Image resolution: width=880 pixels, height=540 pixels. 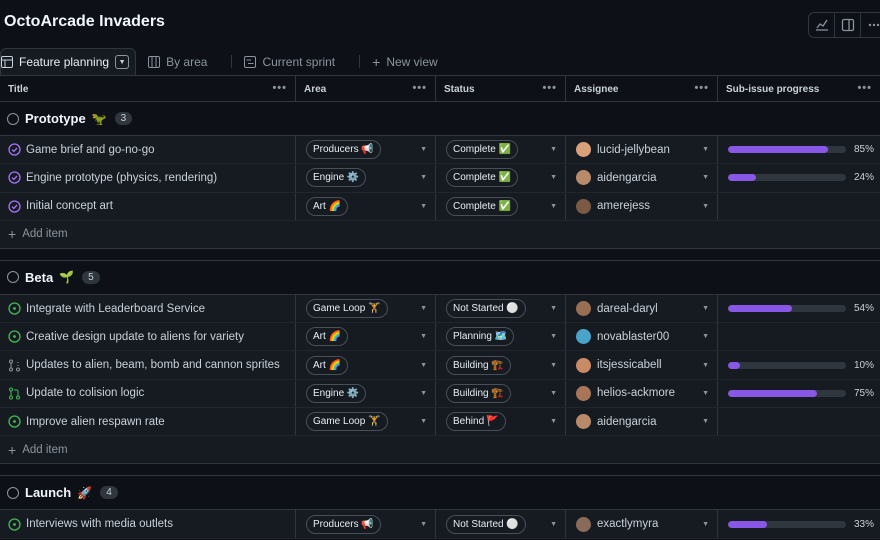 What do you see at coordinates (627, 524) in the screenshot?
I see `assignee-name: exactlymyra` at bounding box center [627, 524].